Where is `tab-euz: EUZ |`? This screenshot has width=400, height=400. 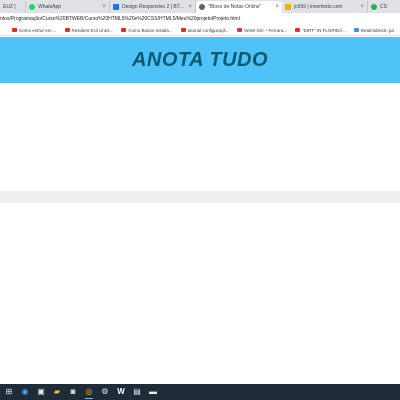
tab-euz: EUZ | is located at coordinates (13, 7).